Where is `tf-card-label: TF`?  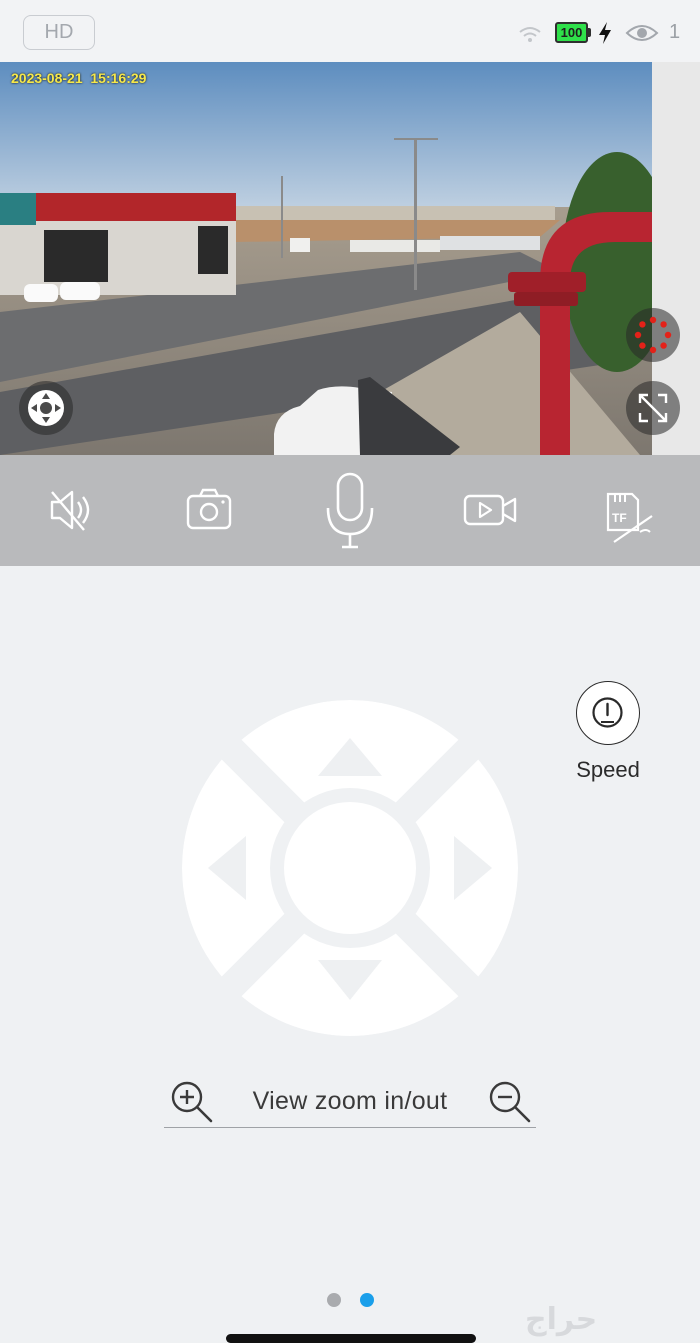
tf-card-label: TF is located at coordinates (619, 518).